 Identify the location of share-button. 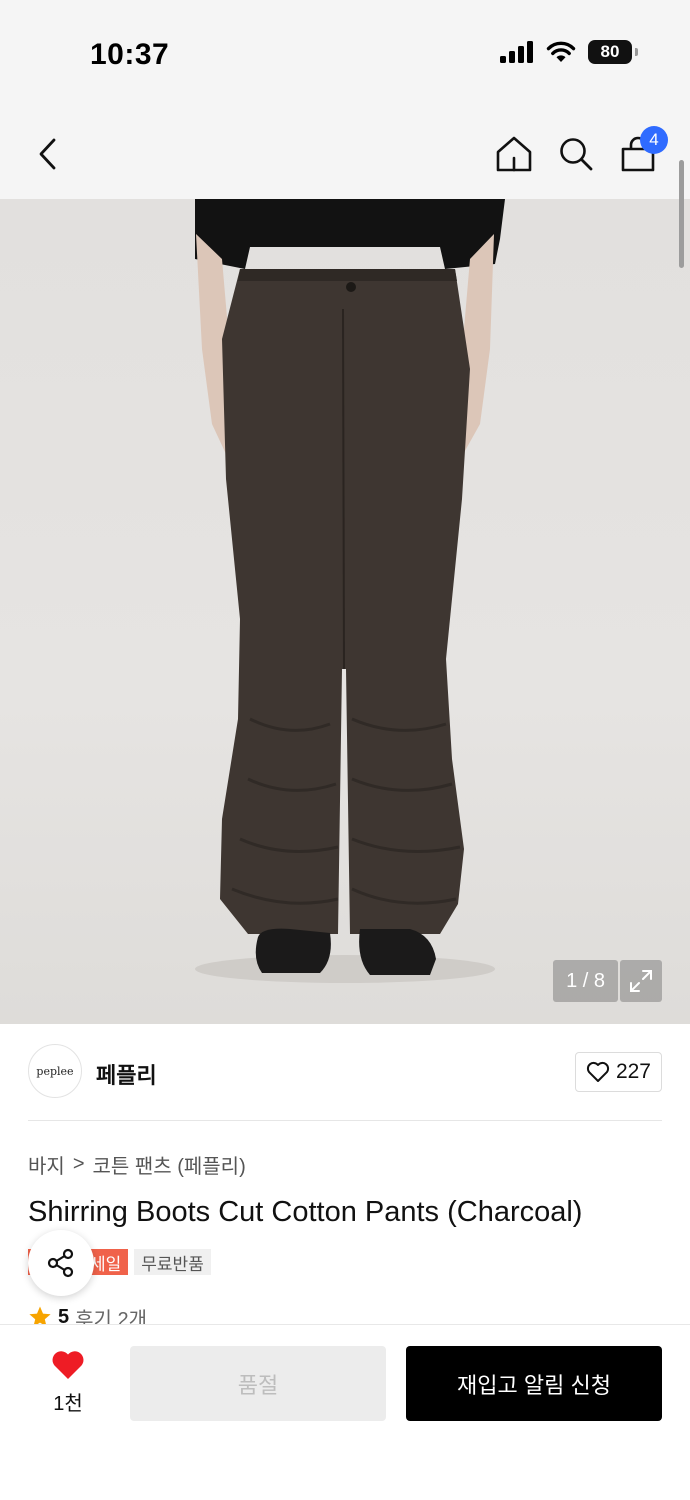
(61, 1263).